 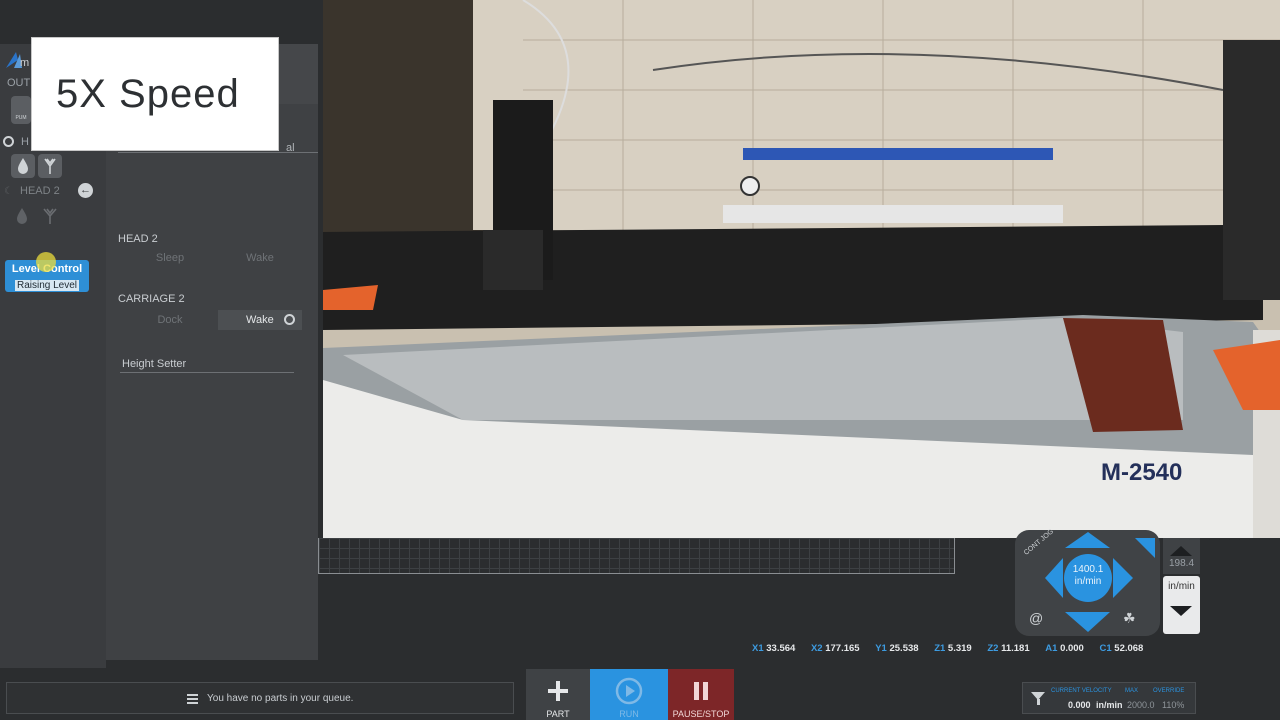 I want to click on carriage2-section-title: CARRIAGE 2, so click(x=151, y=299).